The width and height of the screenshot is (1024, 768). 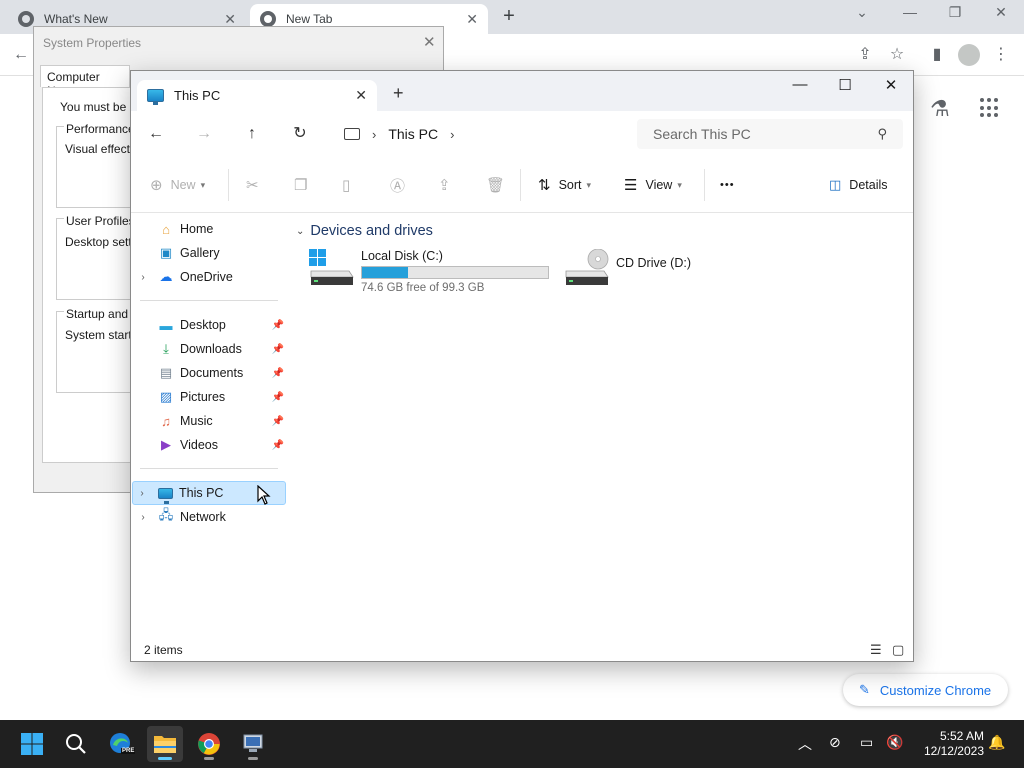 What do you see at coordinates (211, 229) in the screenshot?
I see `sidebar-item-home: ⌂ Home` at bounding box center [211, 229].